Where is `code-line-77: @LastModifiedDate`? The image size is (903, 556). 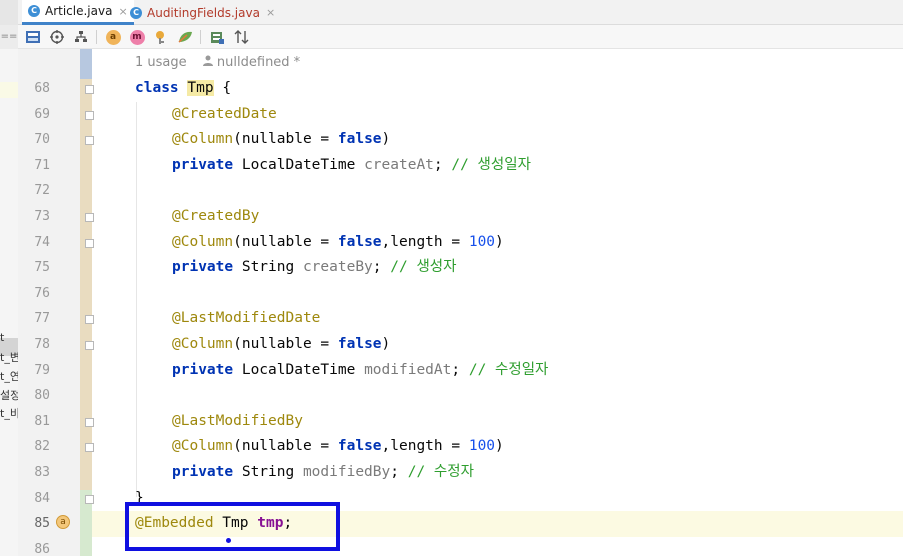
code-line-77: @LastModifiedDate is located at coordinates (246, 319).